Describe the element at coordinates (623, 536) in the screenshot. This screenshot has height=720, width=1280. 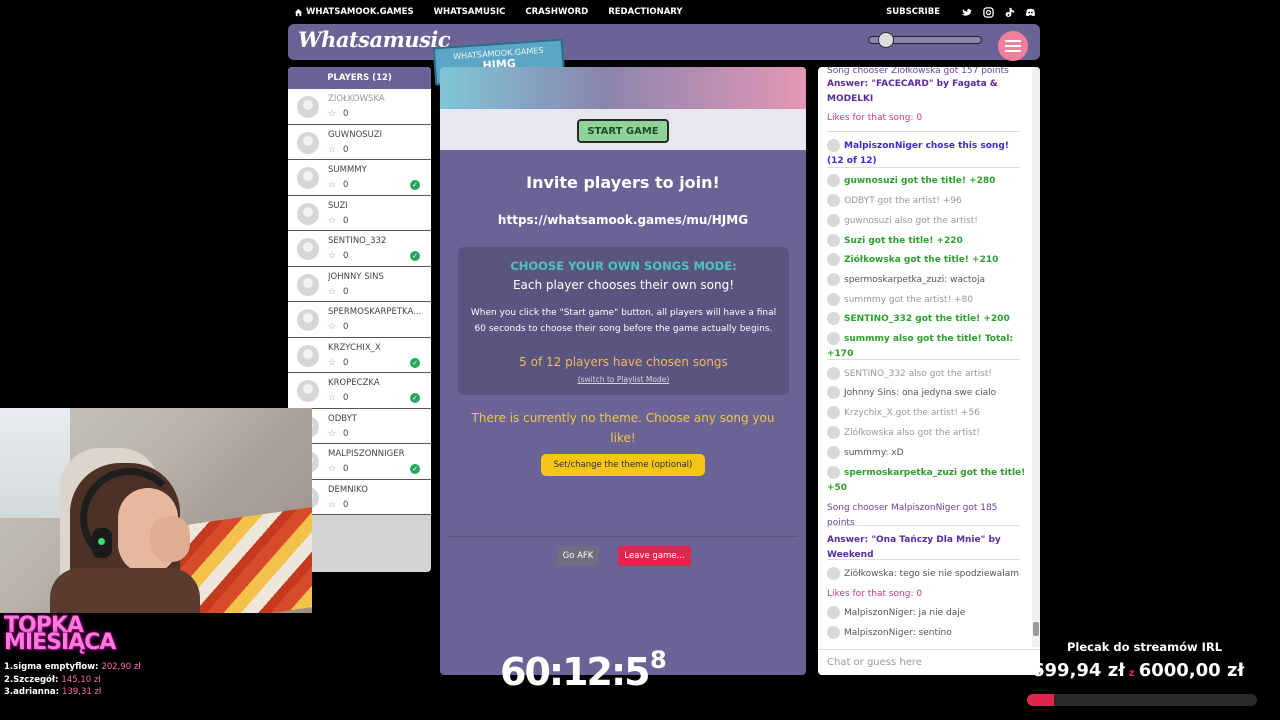
I see `divider` at that location.